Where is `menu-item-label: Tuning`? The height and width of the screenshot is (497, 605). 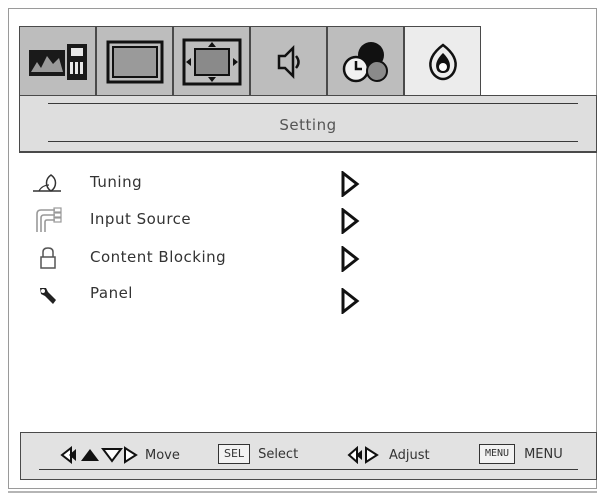
menu-item-label: Tuning is located at coordinates (116, 182).